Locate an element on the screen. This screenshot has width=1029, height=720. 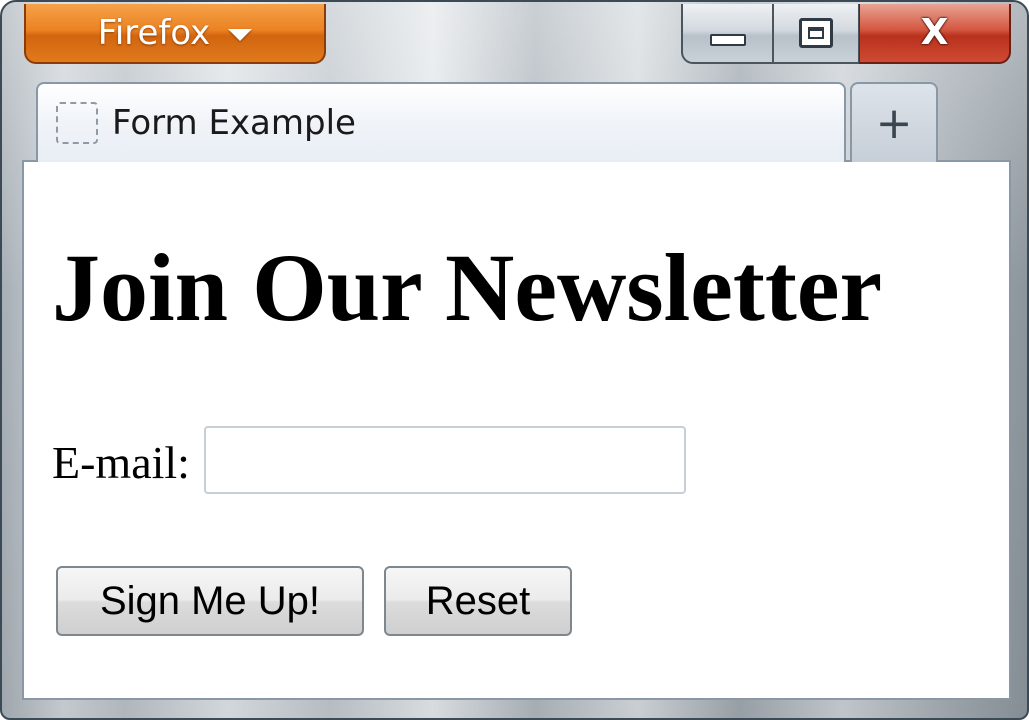
window-controls: X is located at coordinates (846, 34).